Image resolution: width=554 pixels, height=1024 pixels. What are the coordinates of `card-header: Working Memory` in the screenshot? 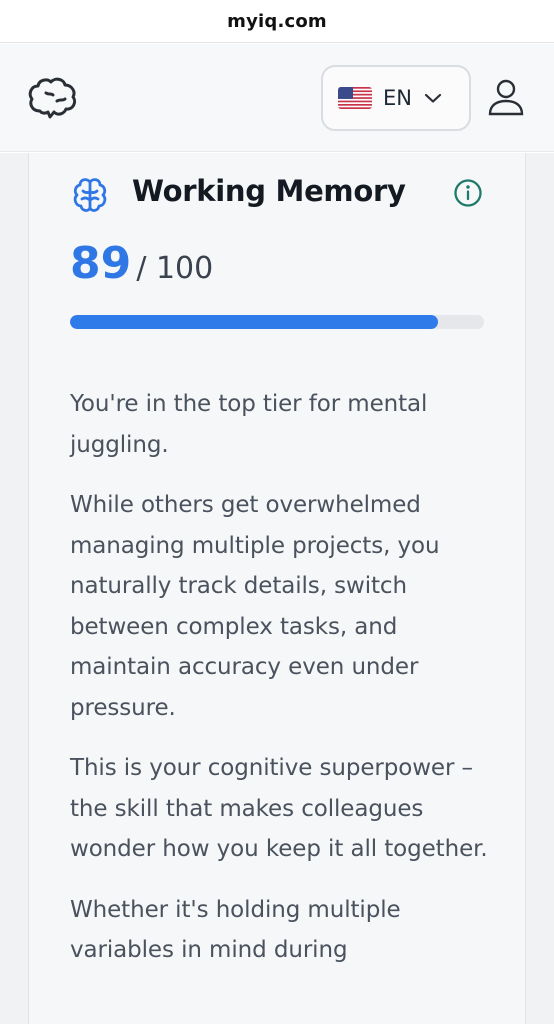 It's located at (280, 194).